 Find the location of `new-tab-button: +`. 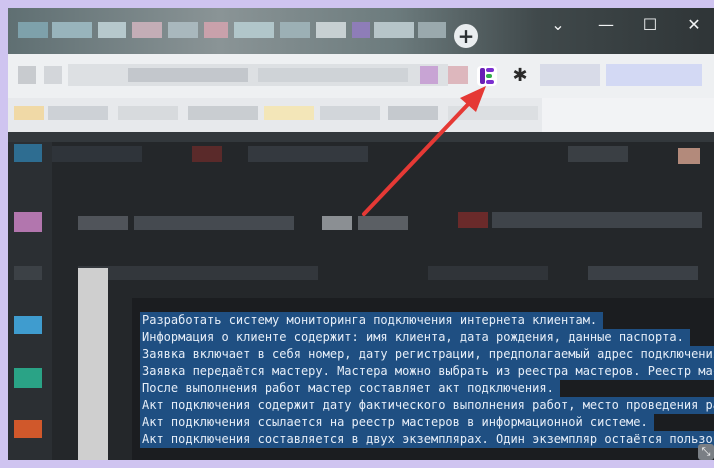

new-tab-button: + is located at coordinates (466, 36).